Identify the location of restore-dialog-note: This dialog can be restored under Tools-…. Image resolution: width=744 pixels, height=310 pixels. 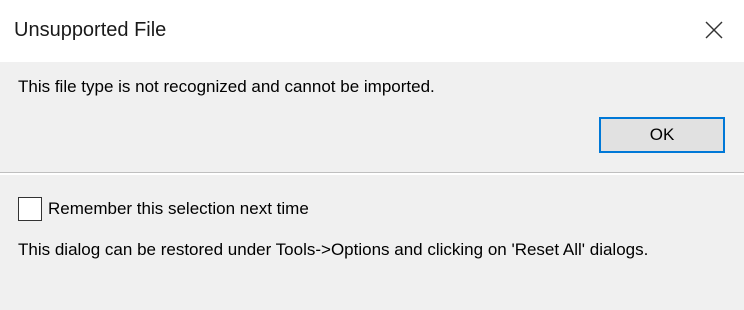
(333, 249).